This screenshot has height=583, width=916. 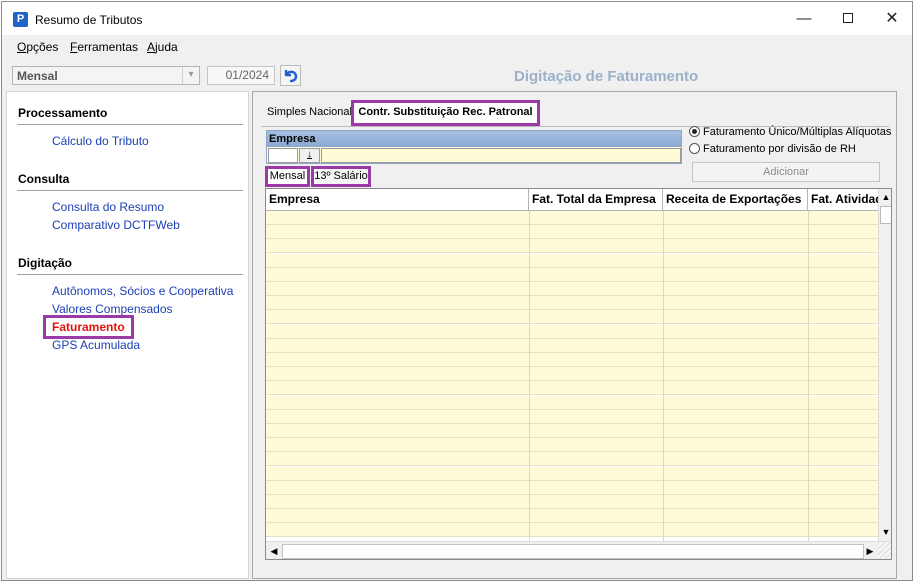 I want to click on vertical-scrollbar: ▲ ▼, so click(x=884, y=365).